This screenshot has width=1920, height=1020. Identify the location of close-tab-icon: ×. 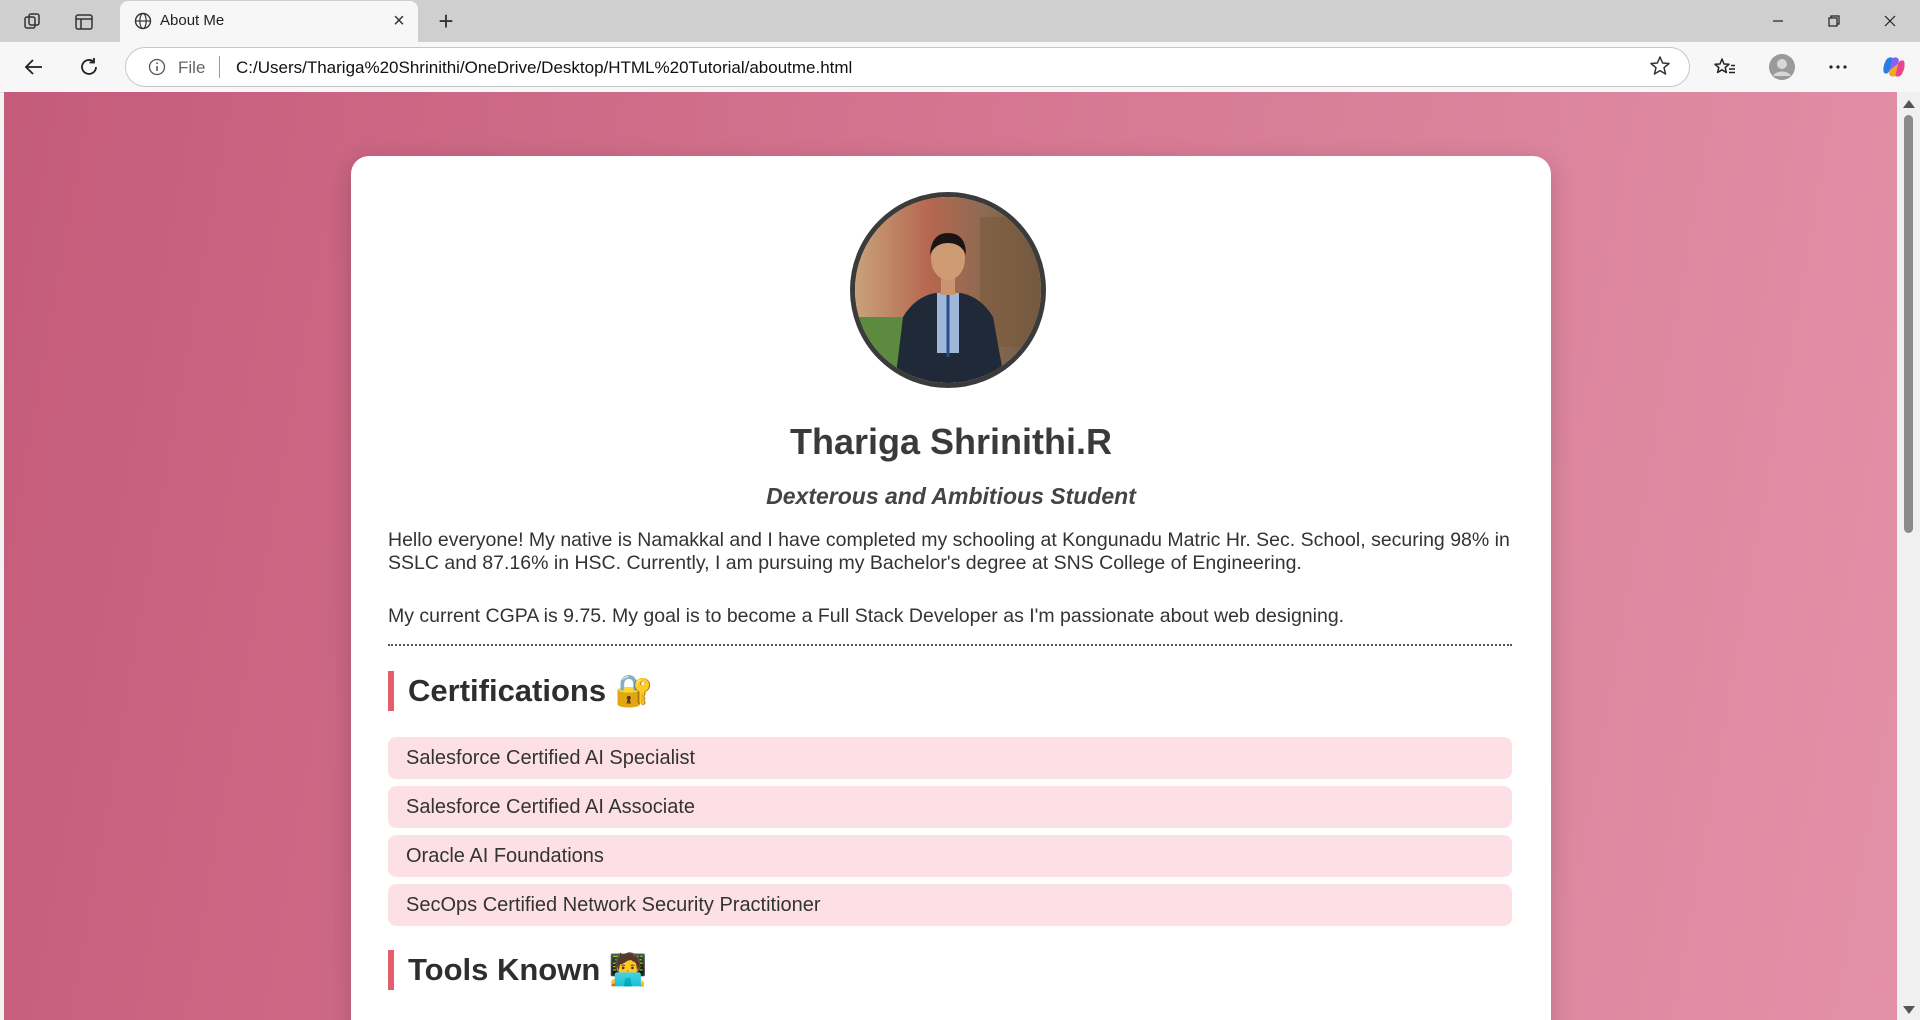
(399, 21).